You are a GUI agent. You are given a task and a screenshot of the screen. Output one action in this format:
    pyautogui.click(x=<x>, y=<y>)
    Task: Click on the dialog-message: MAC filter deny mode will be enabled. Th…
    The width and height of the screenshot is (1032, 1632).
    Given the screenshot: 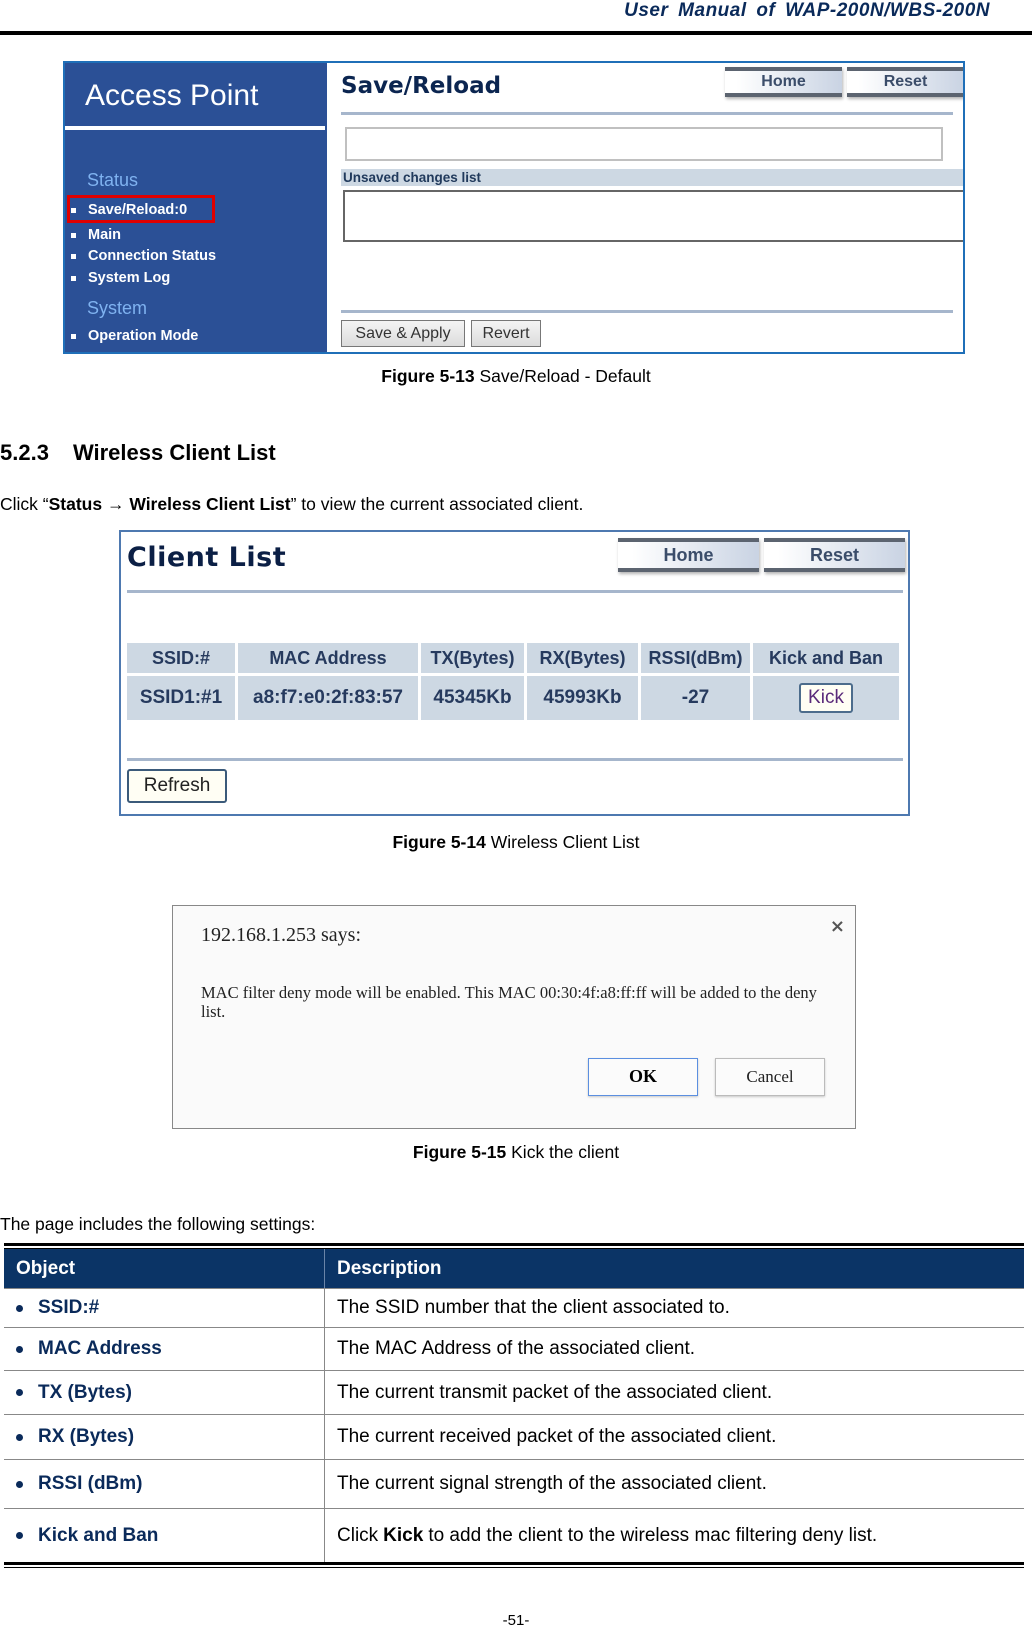 What is the action you would take?
    pyautogui.click(x=509, y=1002)
    